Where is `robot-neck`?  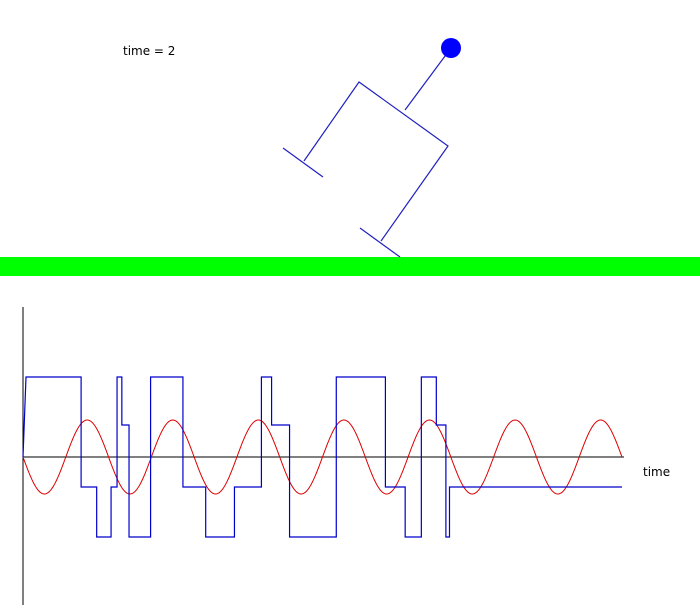 robot-neck is located at coordinates (428, 79).